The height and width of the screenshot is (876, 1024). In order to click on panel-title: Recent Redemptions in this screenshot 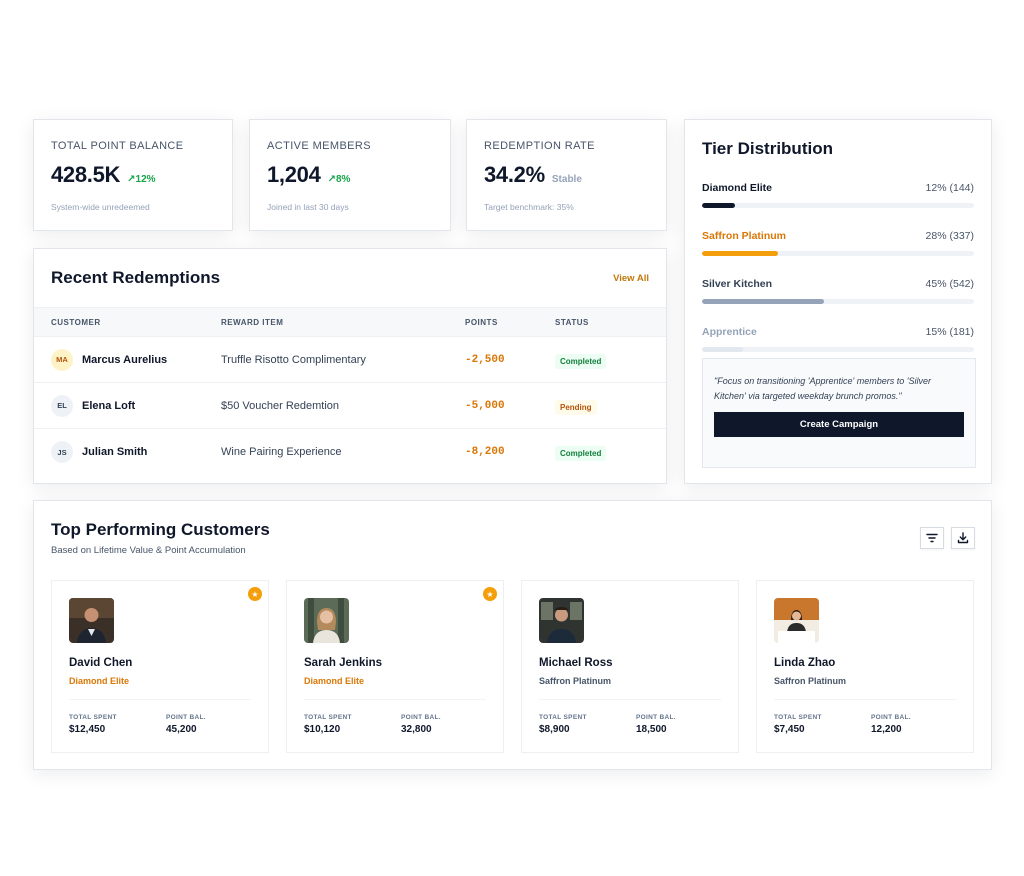, I will do `click(136, 277)`.